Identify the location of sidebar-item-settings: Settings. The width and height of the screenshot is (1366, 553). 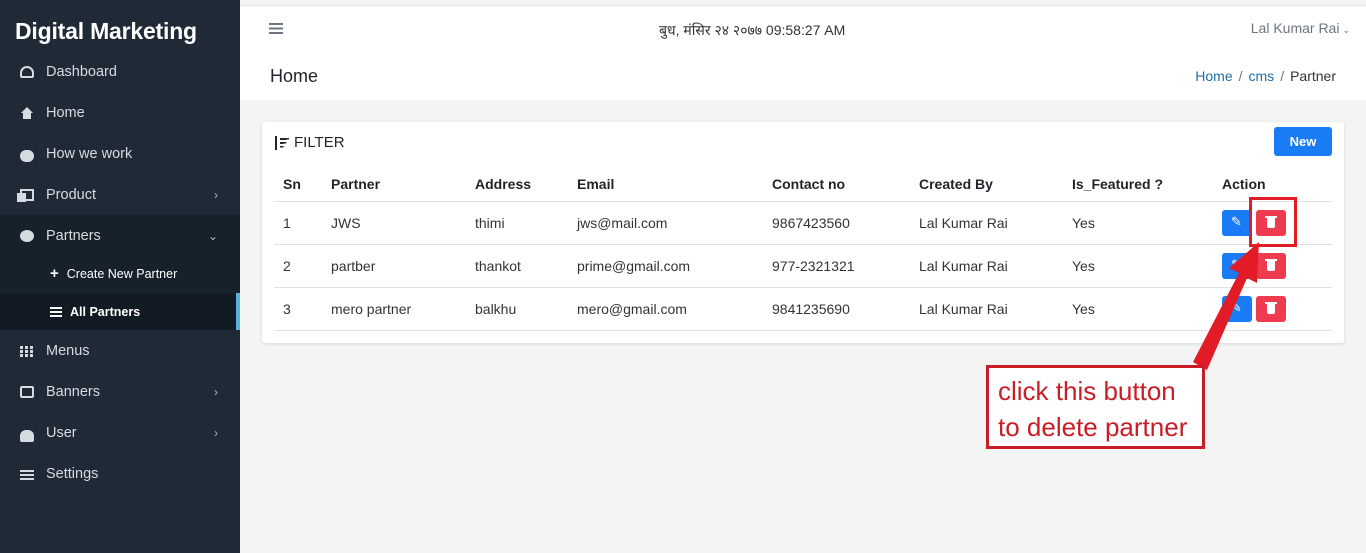
(120, 473).